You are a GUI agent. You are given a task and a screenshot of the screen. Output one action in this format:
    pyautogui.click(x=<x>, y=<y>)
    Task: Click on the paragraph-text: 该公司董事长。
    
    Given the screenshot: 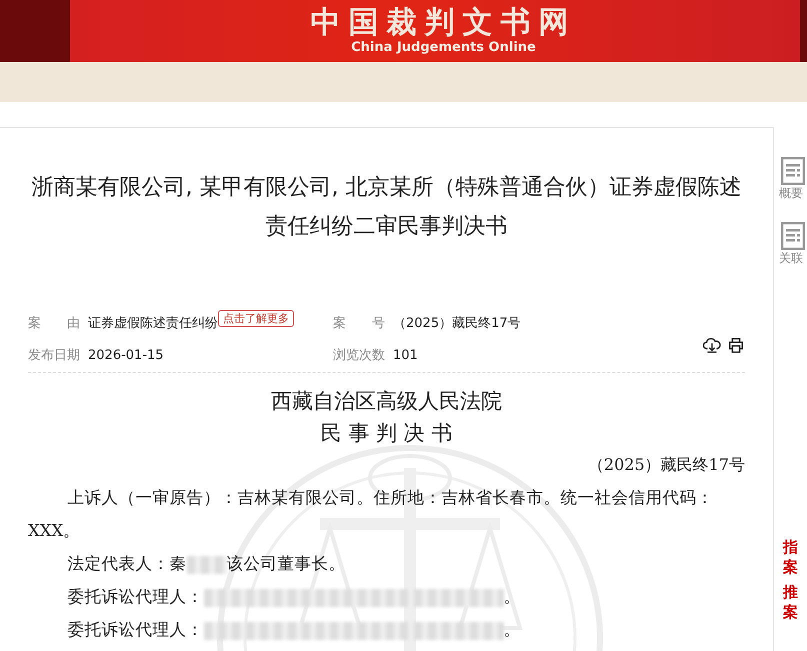 What is the action you would take?
    pyautogui.click(x=286, y=563)
    